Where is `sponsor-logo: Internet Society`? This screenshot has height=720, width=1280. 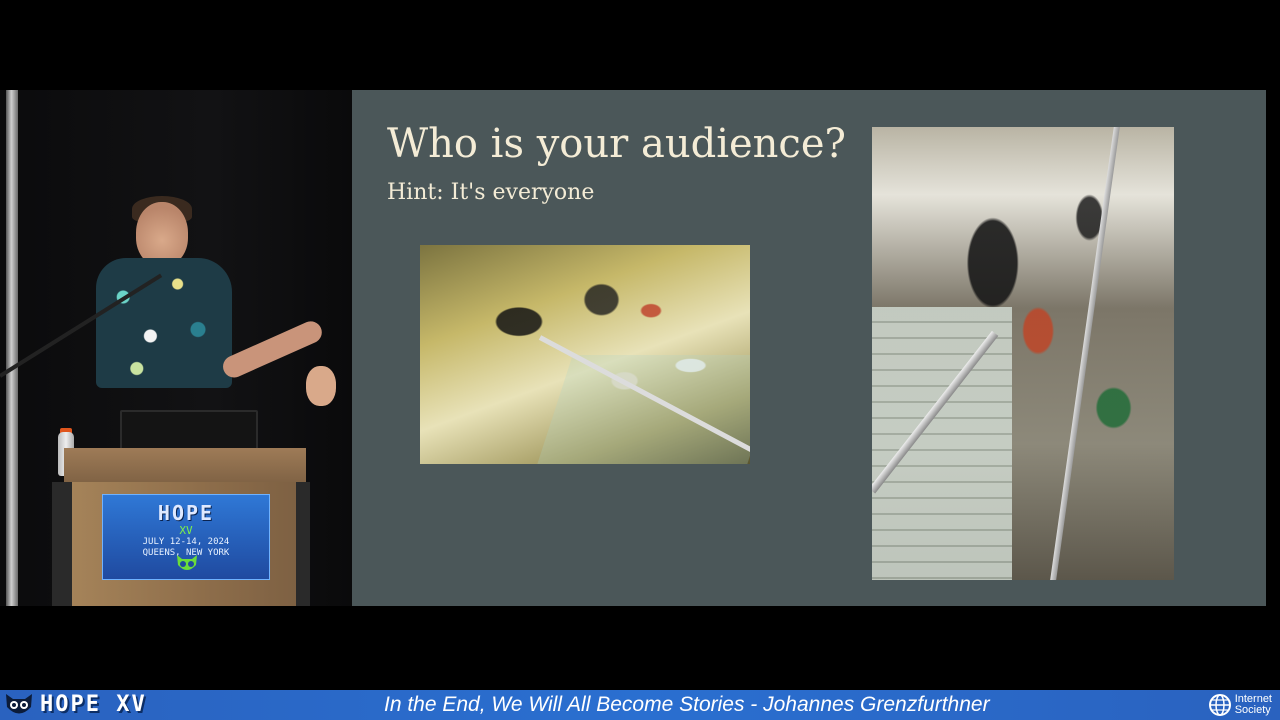 sponsor-logo: Internet Society is located at coordinates (1240, 705).